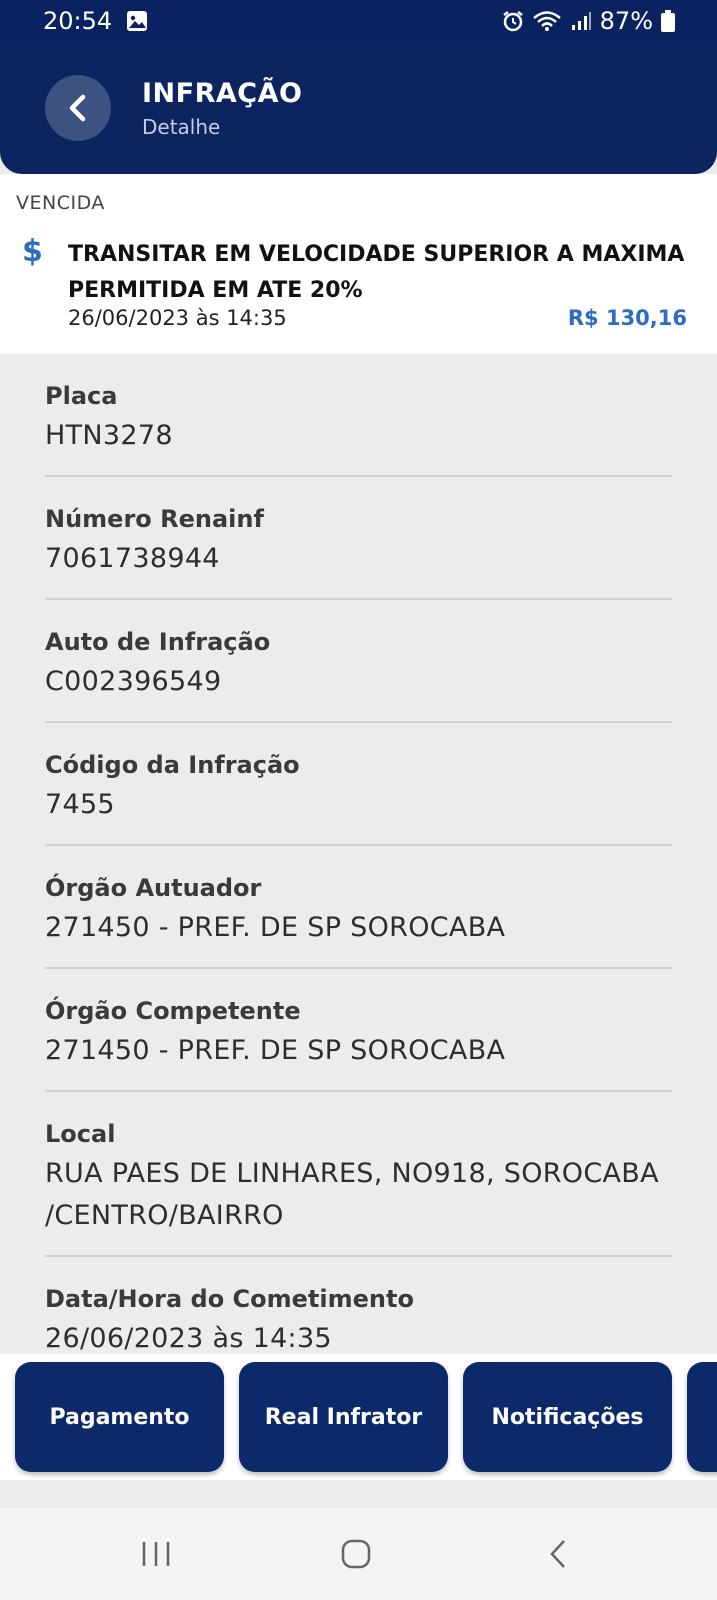 The width and height of the screenshot is (717, 1600). What do you see at coordinates (132, 558) in the screenshot?
I see `field-value: 7061738944` at bounding box center [132, 558].